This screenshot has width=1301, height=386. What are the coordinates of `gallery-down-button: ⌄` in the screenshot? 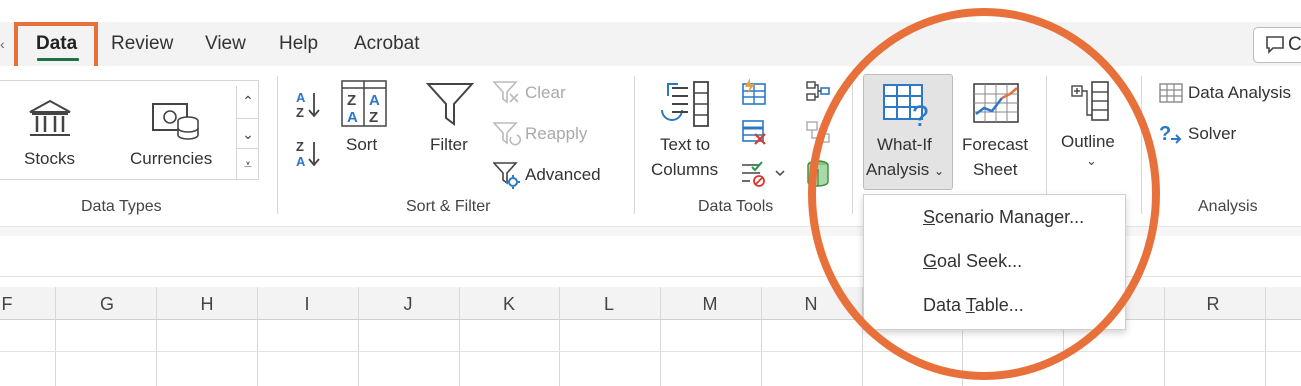 It's located at (247, 134).